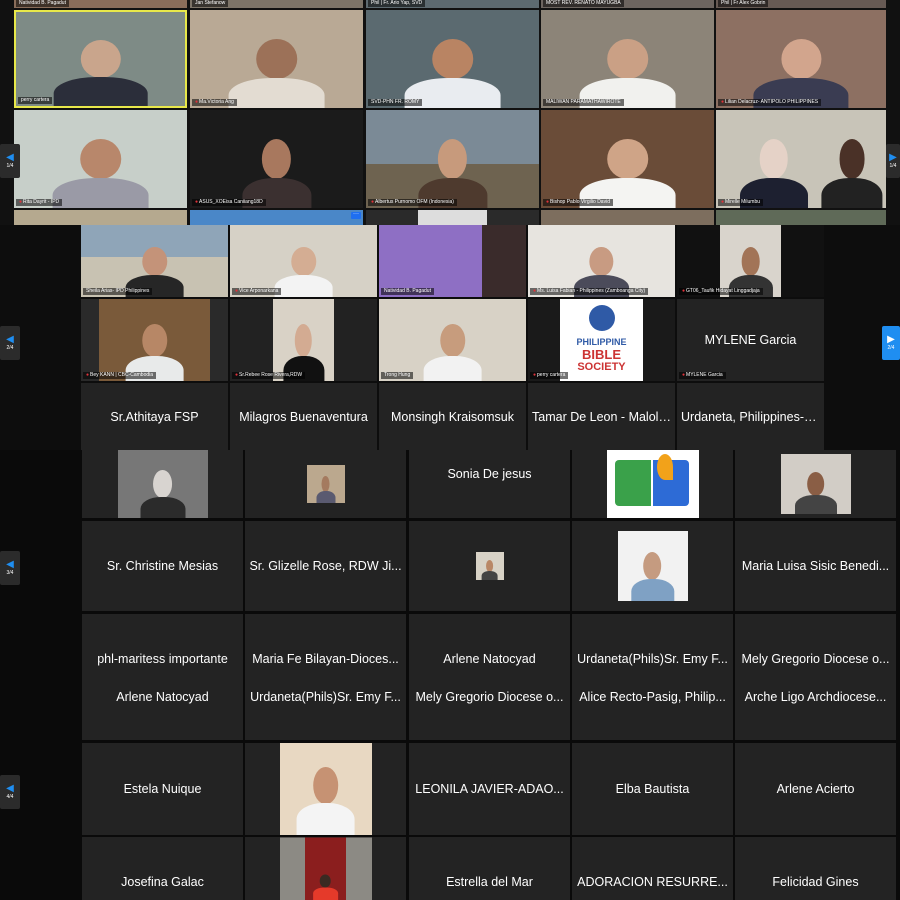 The width and height of the screenshot is (900, 900). Describe the element at coordinates (489, 868) in the screenshot. I see `name-tile: Estrella del Mar` at that location.